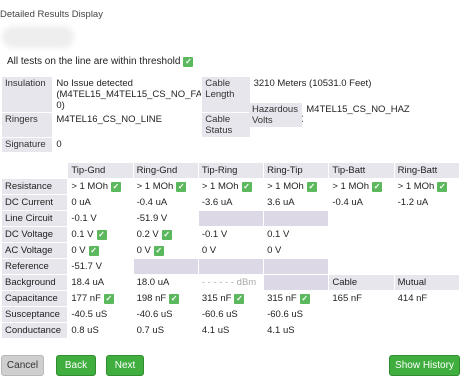 This screenshot has width=474, height=381. I want to click on result-cell: -40.5 uS, so click(100, 314).